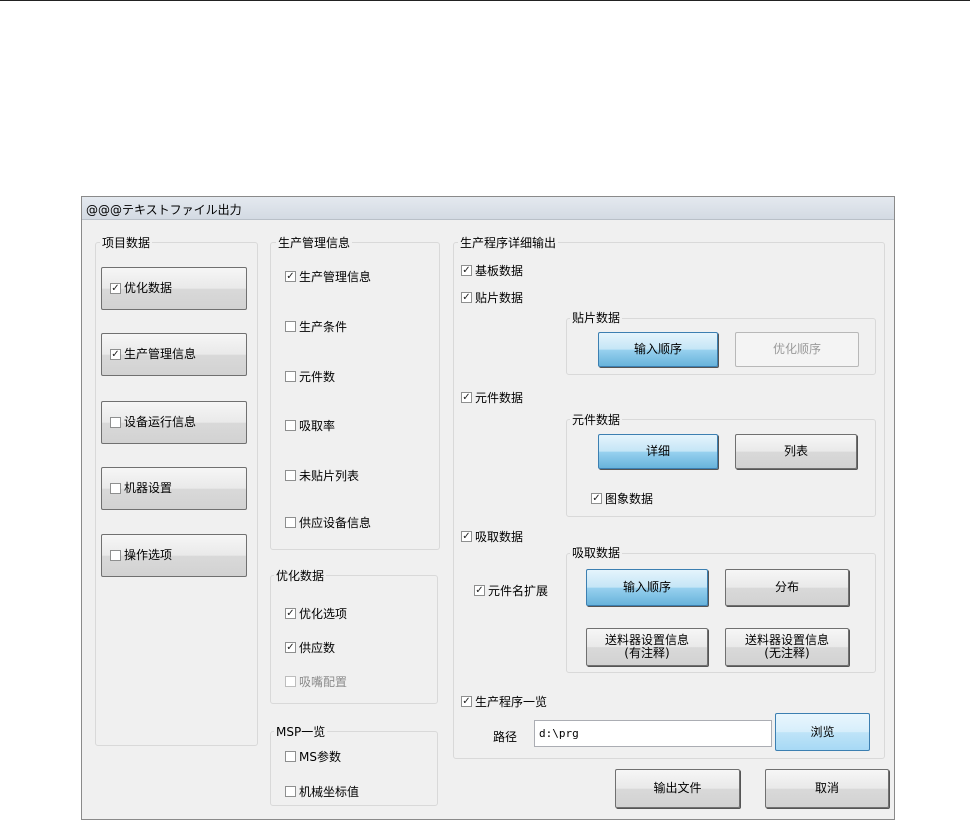 This screenshot has width=970, height=820. Describe the element at coordinates (629, 499) in the screenshot. I see `checkbox-label: 图象数据` at that location.